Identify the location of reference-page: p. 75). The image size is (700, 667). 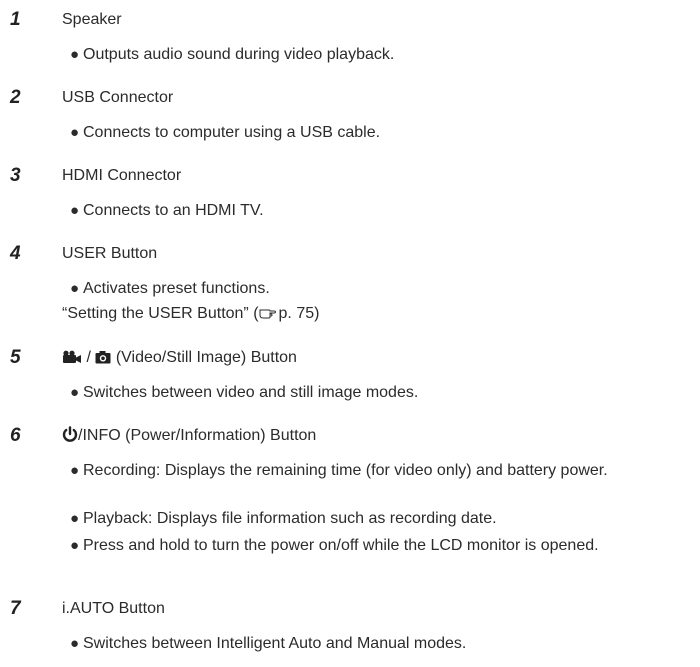
(299, 313).